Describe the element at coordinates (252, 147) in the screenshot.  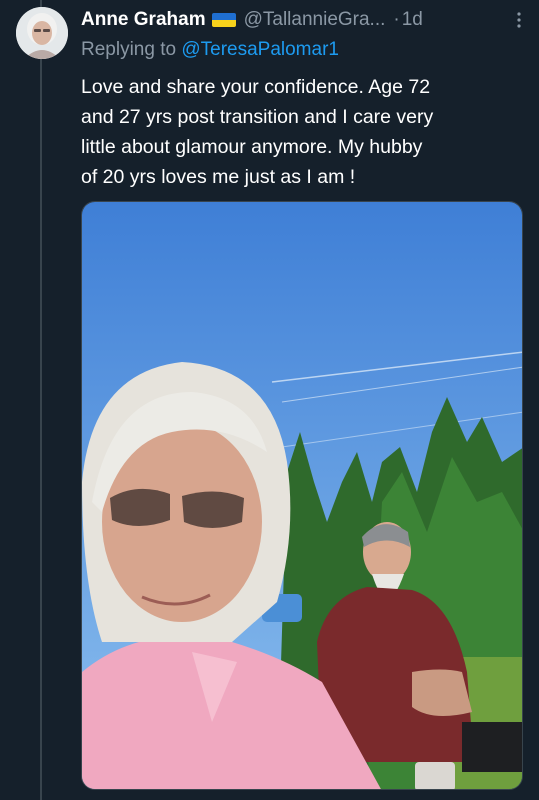
I see `tweet-text-line: little about glamour anymore. My hubby` at that location.